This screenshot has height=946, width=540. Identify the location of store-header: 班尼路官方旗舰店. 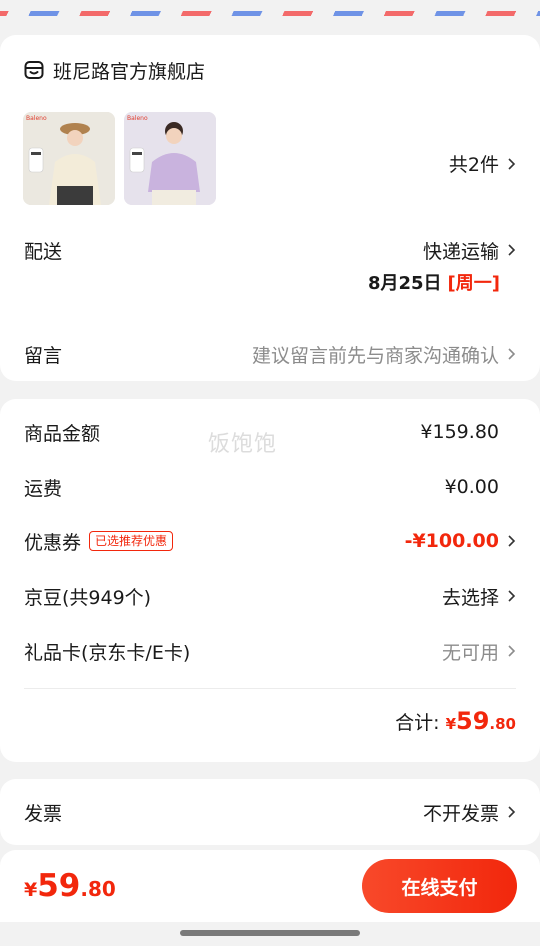
(114, 70).